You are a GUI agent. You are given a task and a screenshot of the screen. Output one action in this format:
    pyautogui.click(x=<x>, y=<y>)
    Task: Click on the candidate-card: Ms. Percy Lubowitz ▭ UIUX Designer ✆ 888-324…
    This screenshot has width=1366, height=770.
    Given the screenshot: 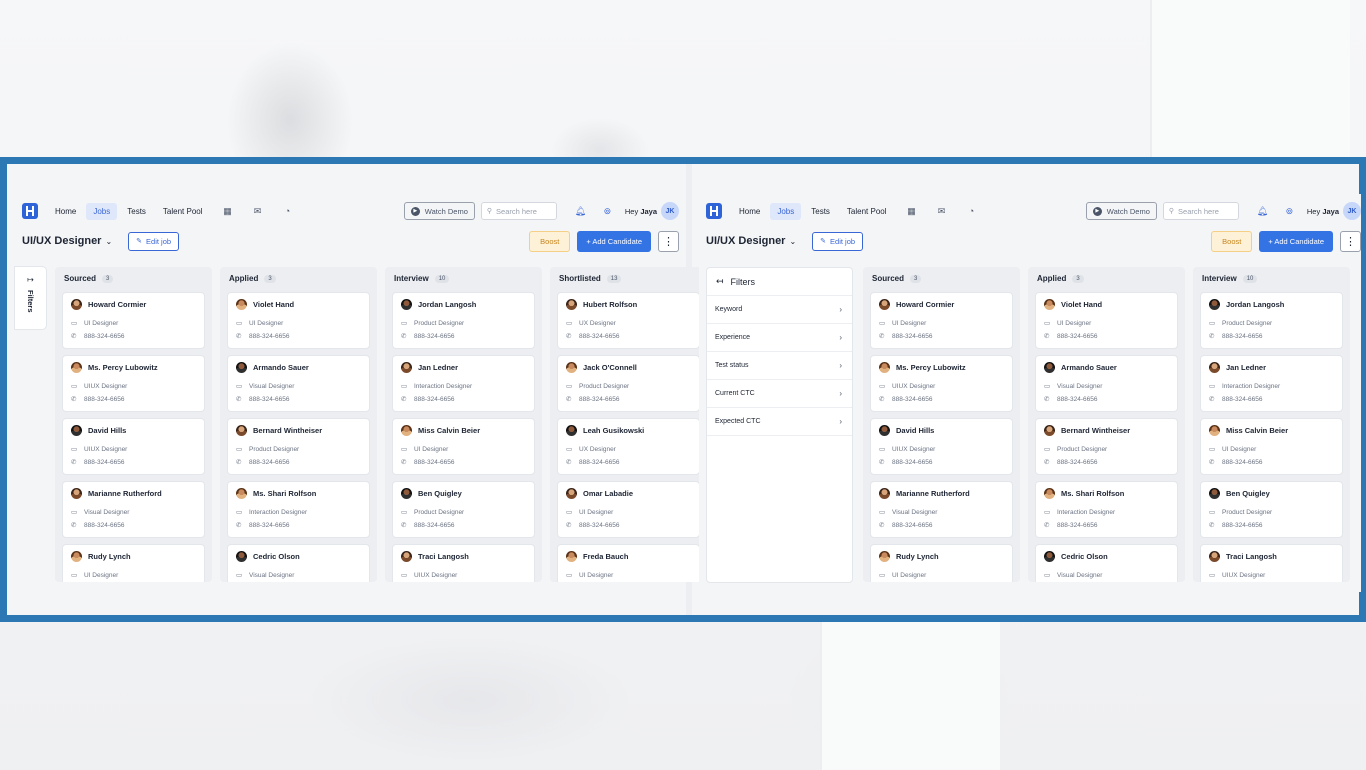 What is the action you would take?
    pyautogui.click(x=133, y=383)
    